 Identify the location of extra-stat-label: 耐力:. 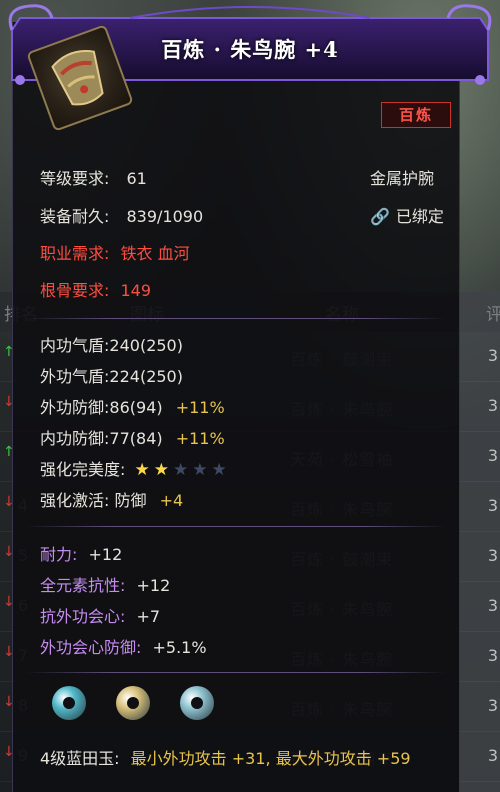
(59, 554).